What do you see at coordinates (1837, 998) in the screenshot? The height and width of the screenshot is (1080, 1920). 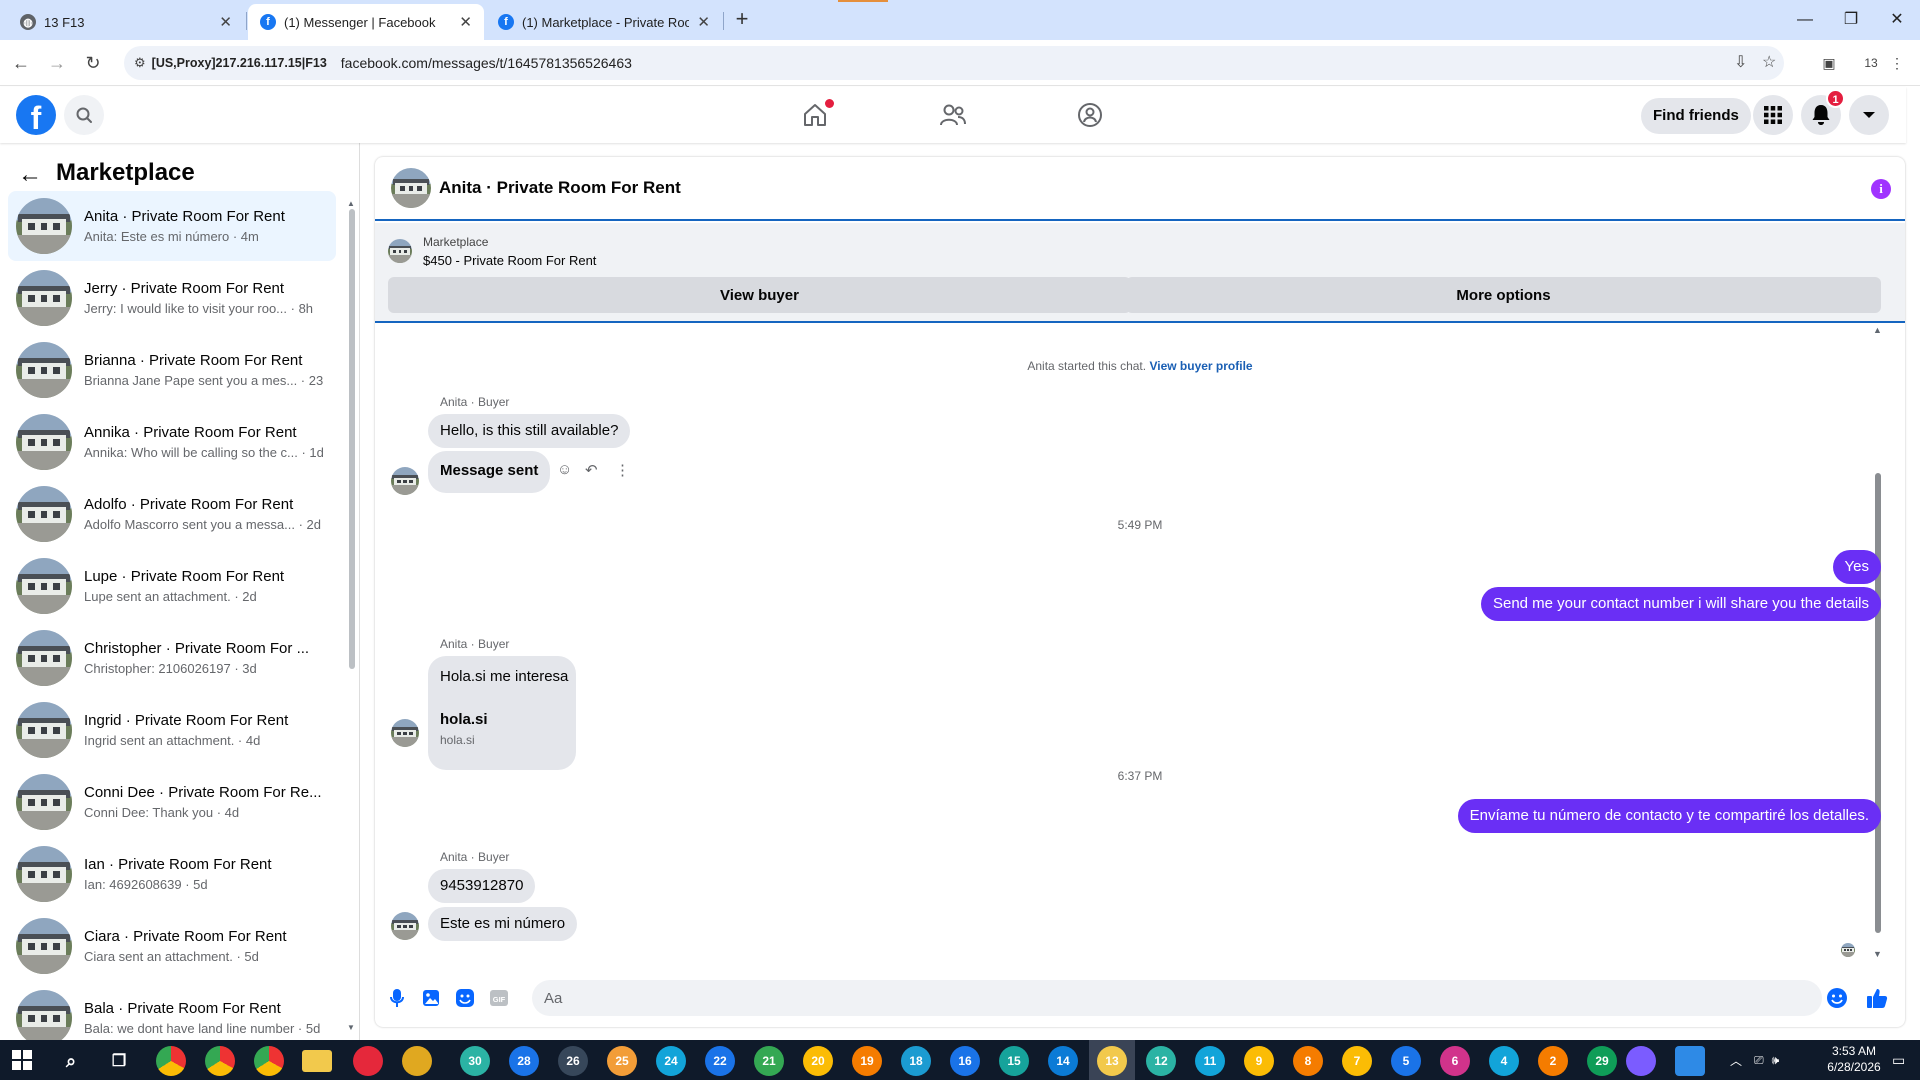 I see `emoji-icon` at bounding box center [1837, 998].